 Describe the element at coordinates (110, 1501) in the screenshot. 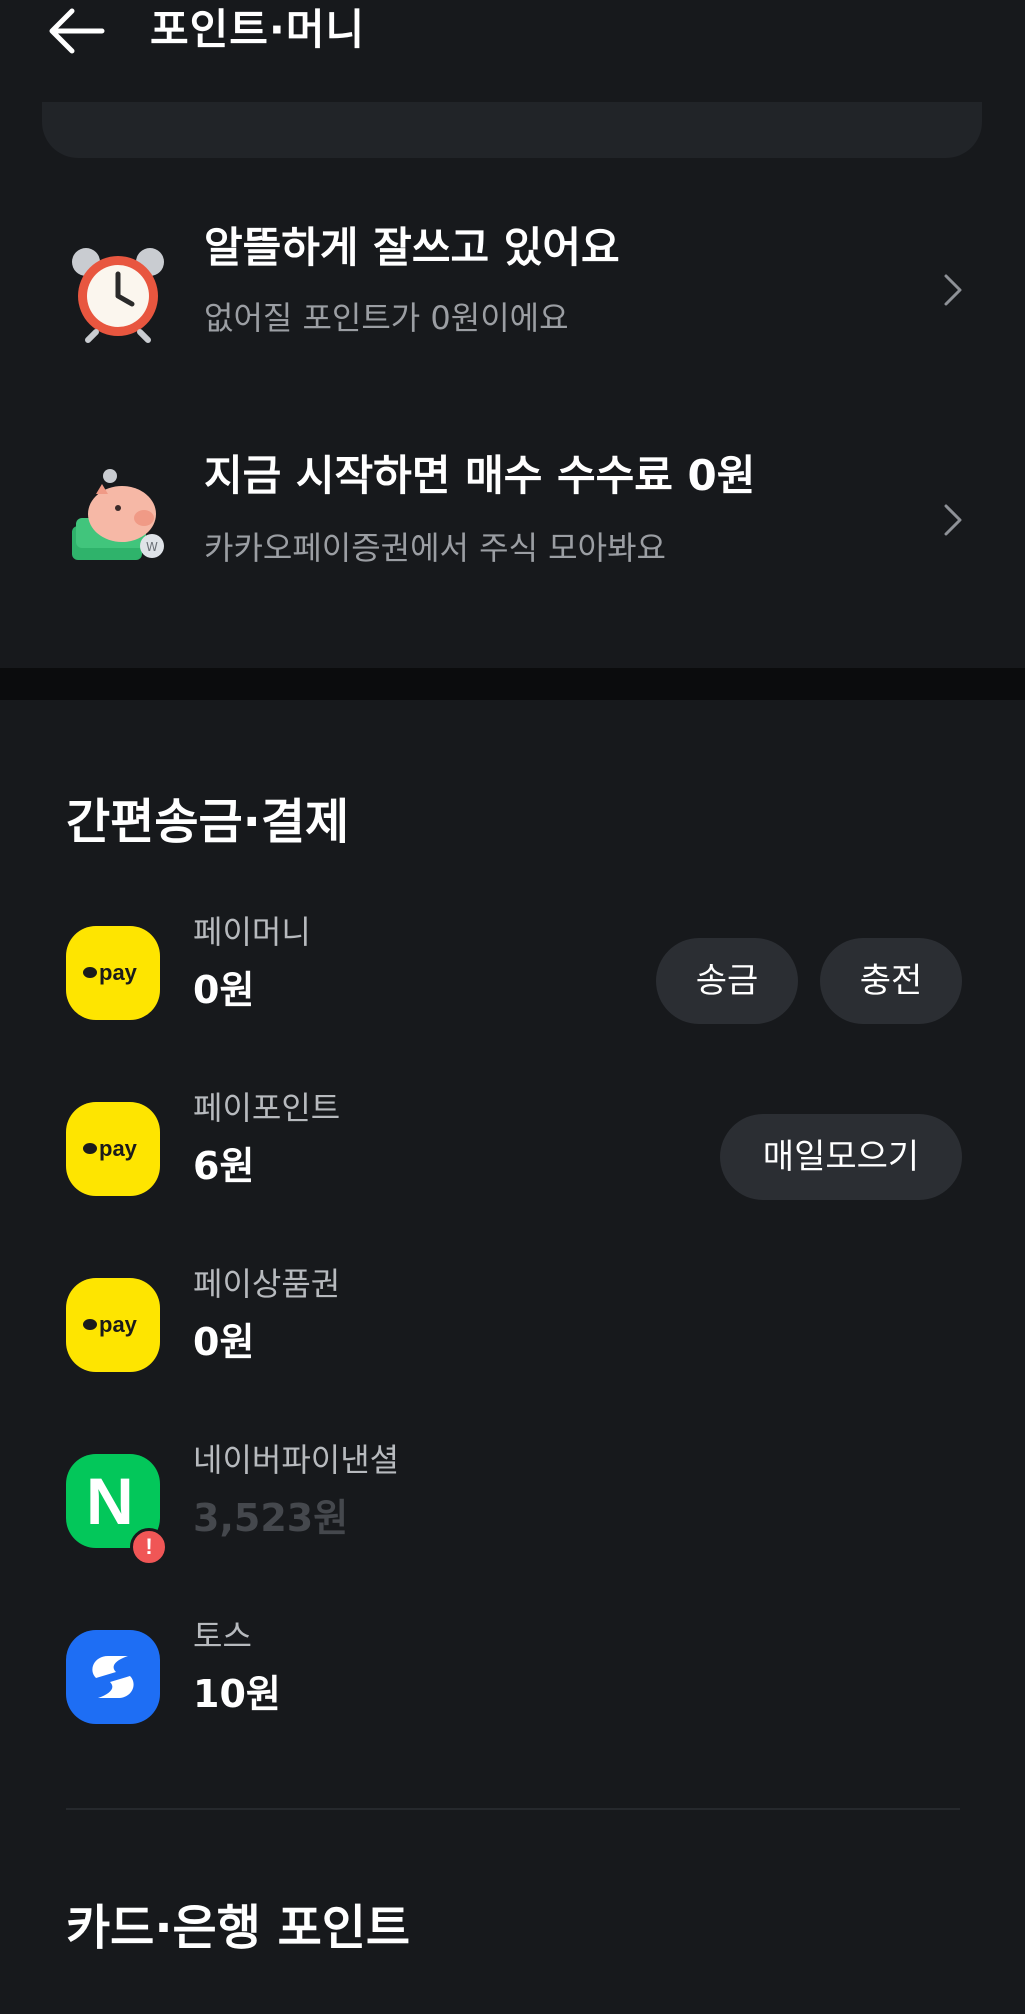

I see `logo-text: N` at that location.